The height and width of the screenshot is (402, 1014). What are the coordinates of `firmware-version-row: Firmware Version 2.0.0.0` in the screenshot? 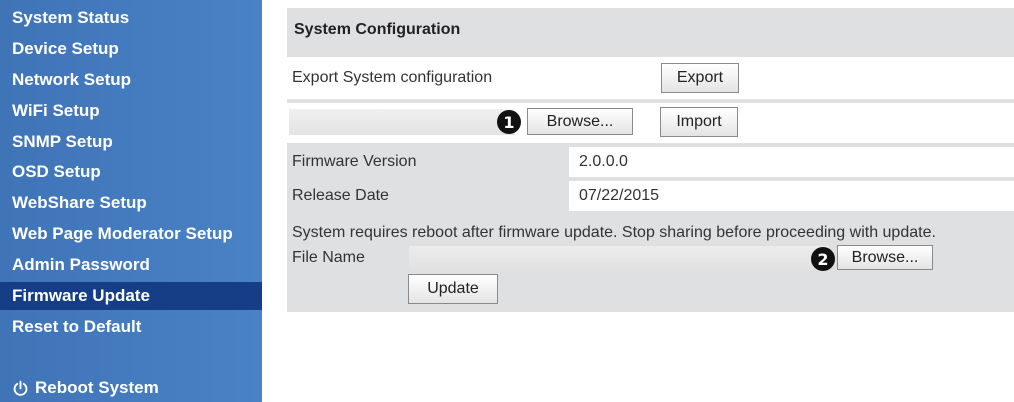 It's located at (650, 162).